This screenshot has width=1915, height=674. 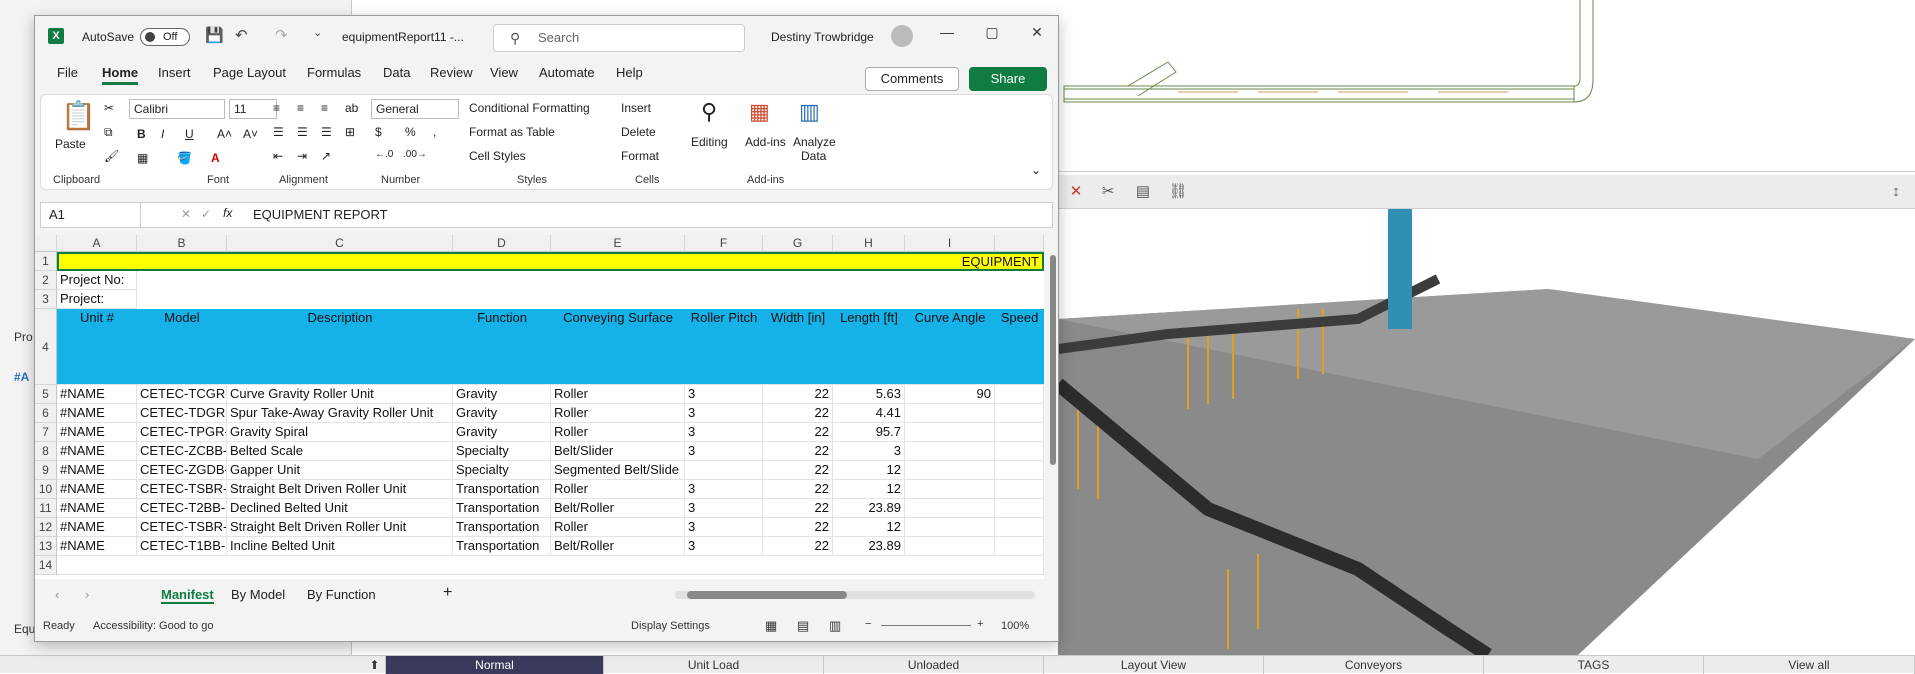 I want to click on column-header-I: I, so click(x=950, y=243).